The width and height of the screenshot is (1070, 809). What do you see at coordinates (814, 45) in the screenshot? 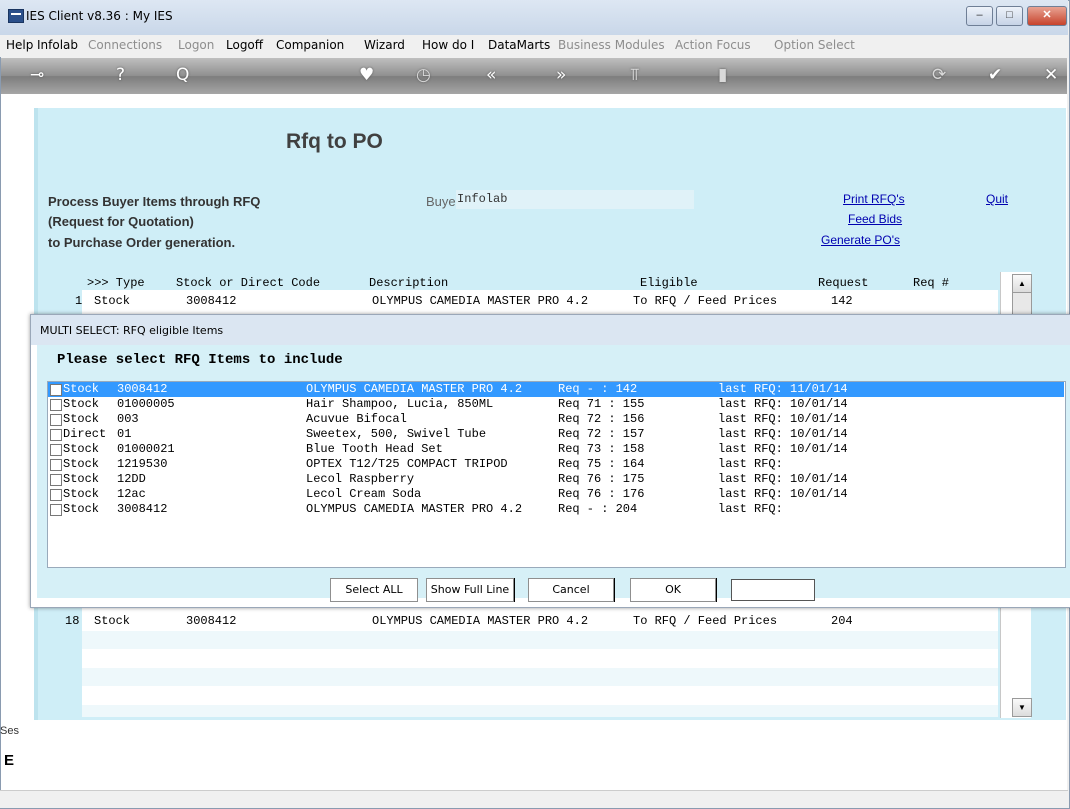
I see `menu-option-select: Option Select` at bounding box center [814, 45].